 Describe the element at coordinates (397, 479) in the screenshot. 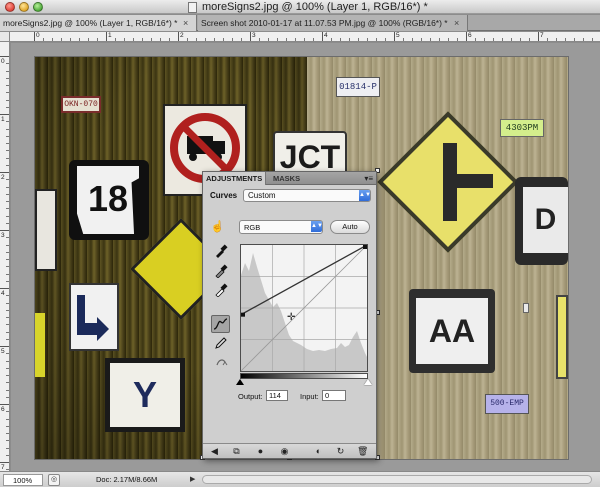

I see `horizontal-scrollbar` at that location.